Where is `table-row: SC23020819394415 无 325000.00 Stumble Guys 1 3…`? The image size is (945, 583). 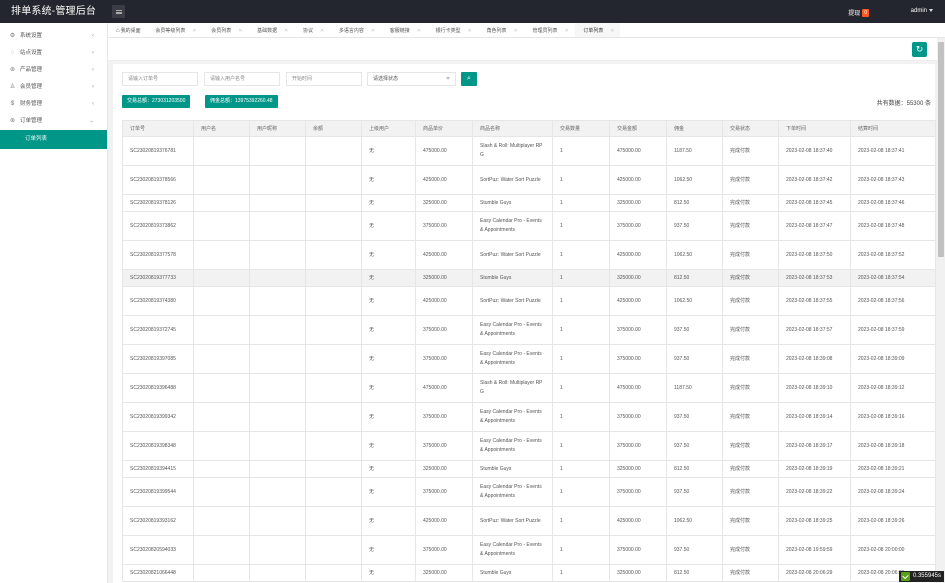
table-row: SC23020819394415 无 325000.00 Stumble Guys 1 3… is located at coordinates (529, 469).